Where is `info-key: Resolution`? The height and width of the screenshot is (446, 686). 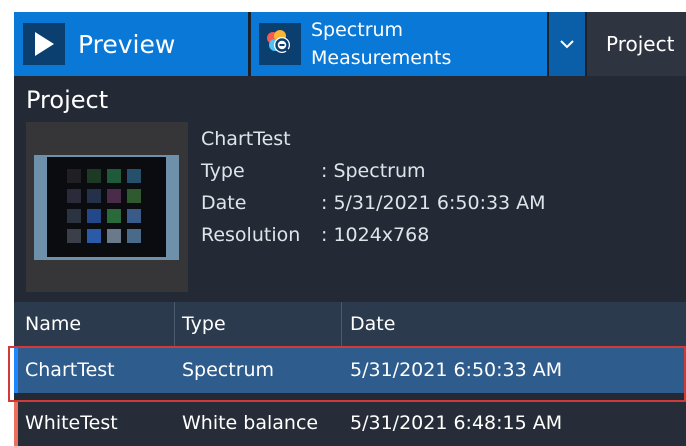 info-key: Resolution is located at coordinates (251, 235).